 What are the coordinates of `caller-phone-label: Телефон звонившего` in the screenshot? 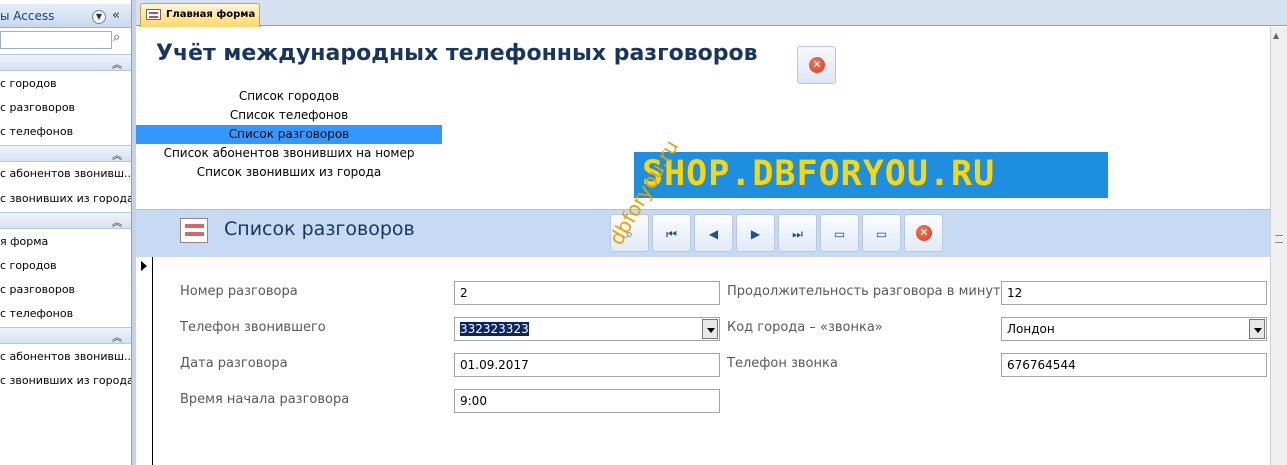 It's located at (253, 327).